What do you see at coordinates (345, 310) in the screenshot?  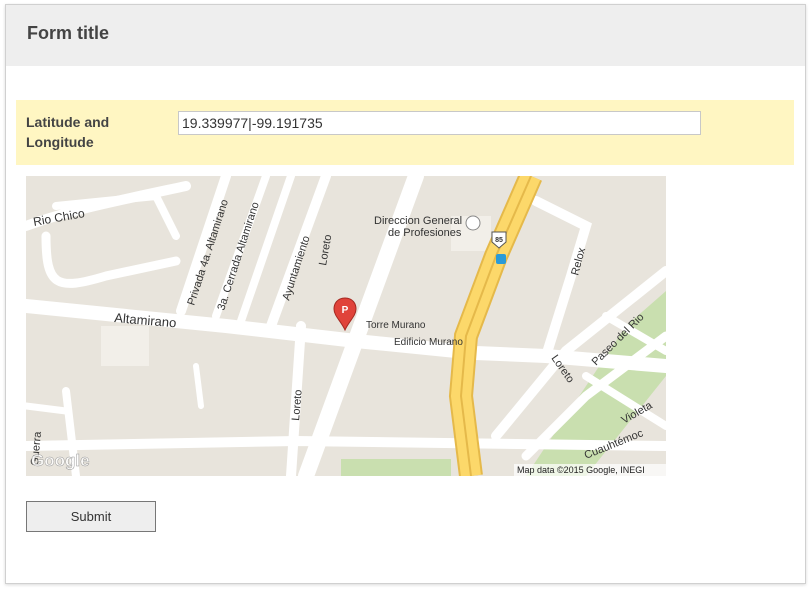 I see `map-marker-letter: P` at bounding box center [345, 310].